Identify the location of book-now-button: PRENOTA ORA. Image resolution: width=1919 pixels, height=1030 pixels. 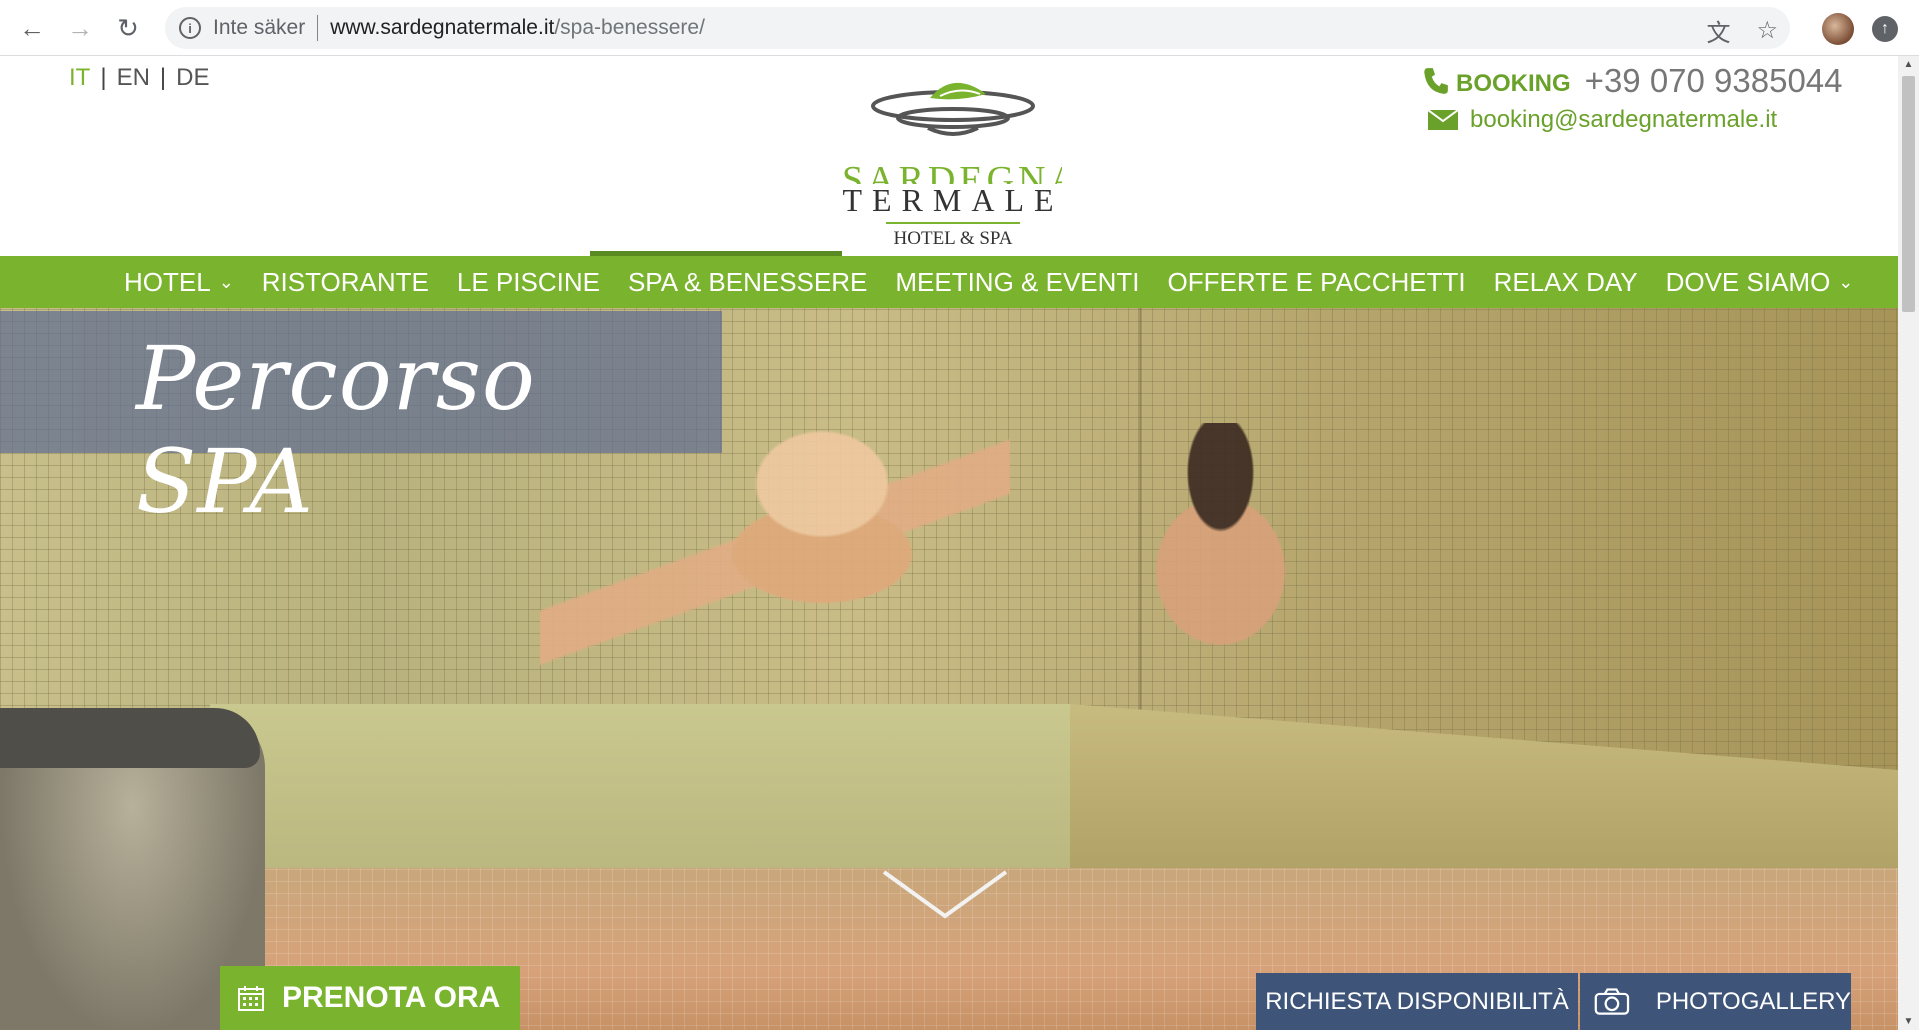
(370, 998).